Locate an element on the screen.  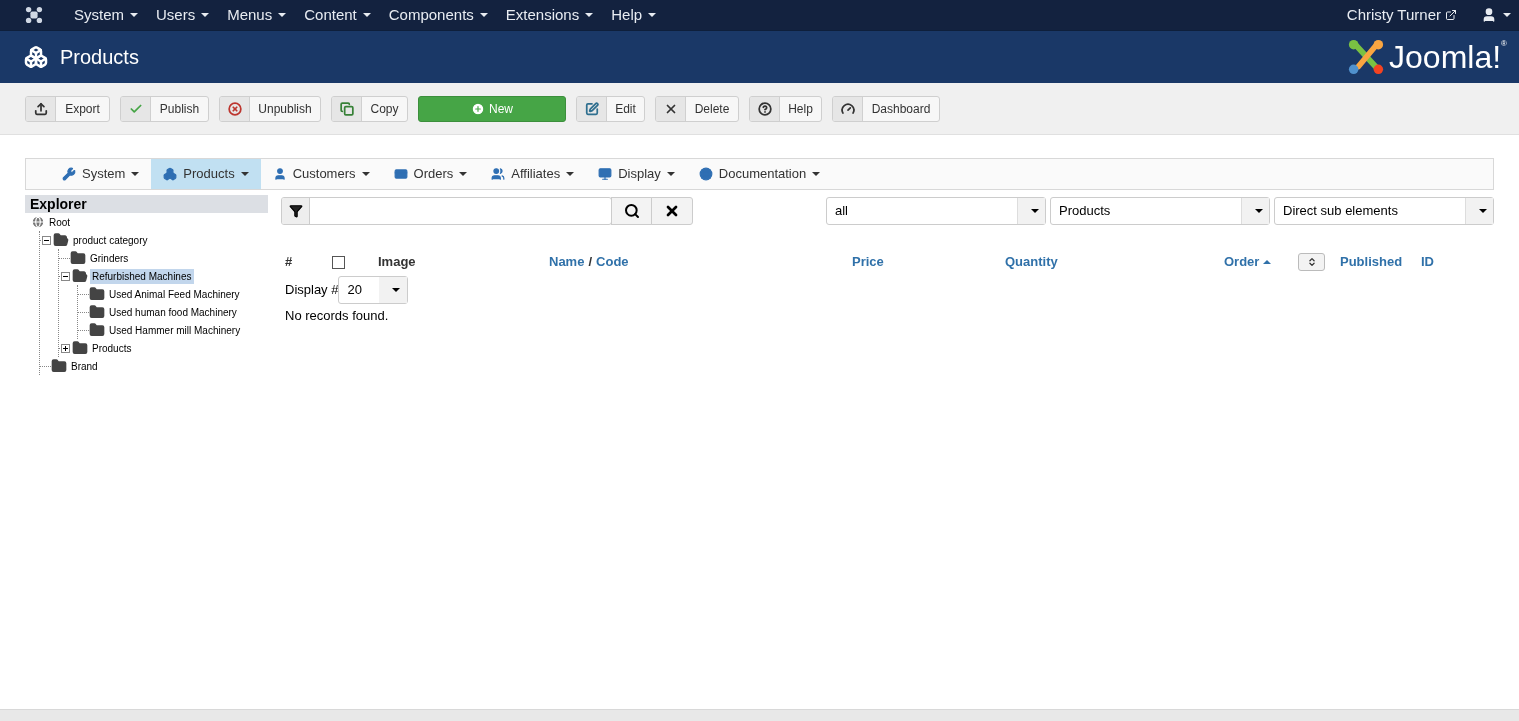
toolbar-button: Delete is located at coordinates (697, 108).